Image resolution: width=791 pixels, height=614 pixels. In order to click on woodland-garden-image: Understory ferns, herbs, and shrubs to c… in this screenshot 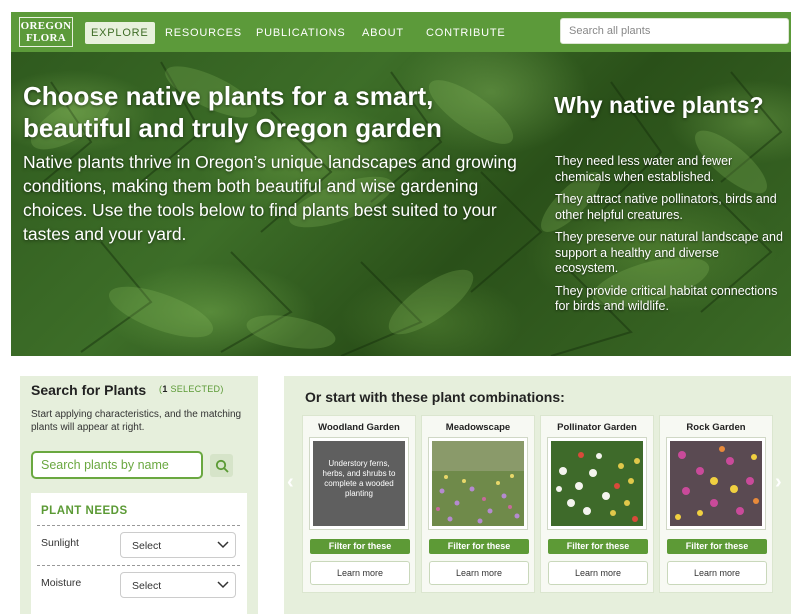, I will do `click(359, 483)`.